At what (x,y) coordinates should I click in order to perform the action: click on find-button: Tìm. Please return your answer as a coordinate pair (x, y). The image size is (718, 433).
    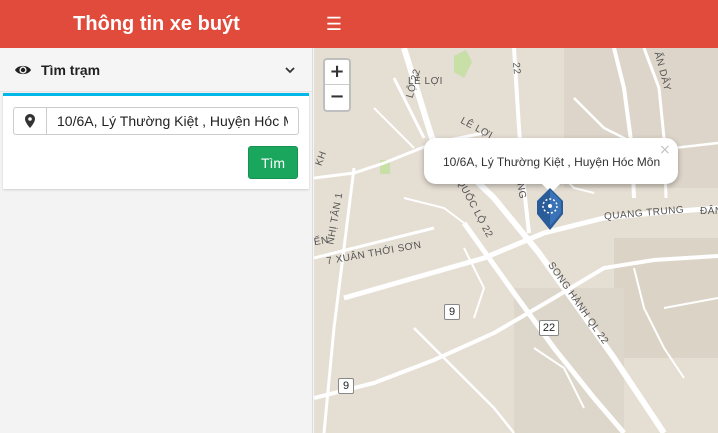
    Looking at the image, I should click on (273, 162).